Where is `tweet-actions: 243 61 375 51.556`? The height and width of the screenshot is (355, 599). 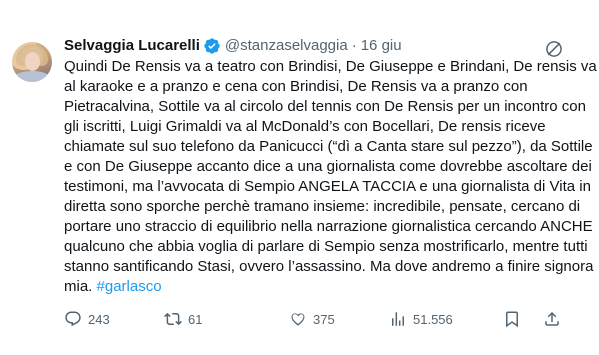 tweet-actions: 243 61 375 51.556 is located at coordinates (331, 319).